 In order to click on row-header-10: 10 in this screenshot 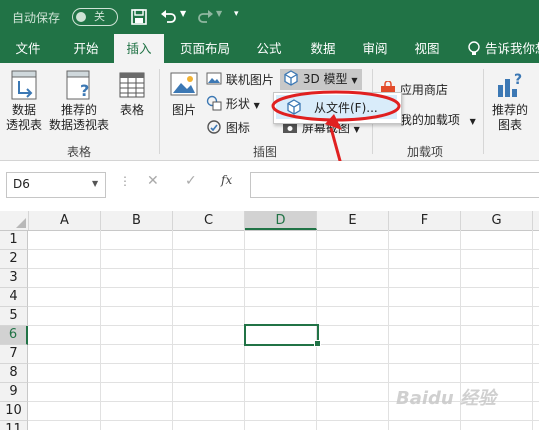, I will do `click(14, 411)`.